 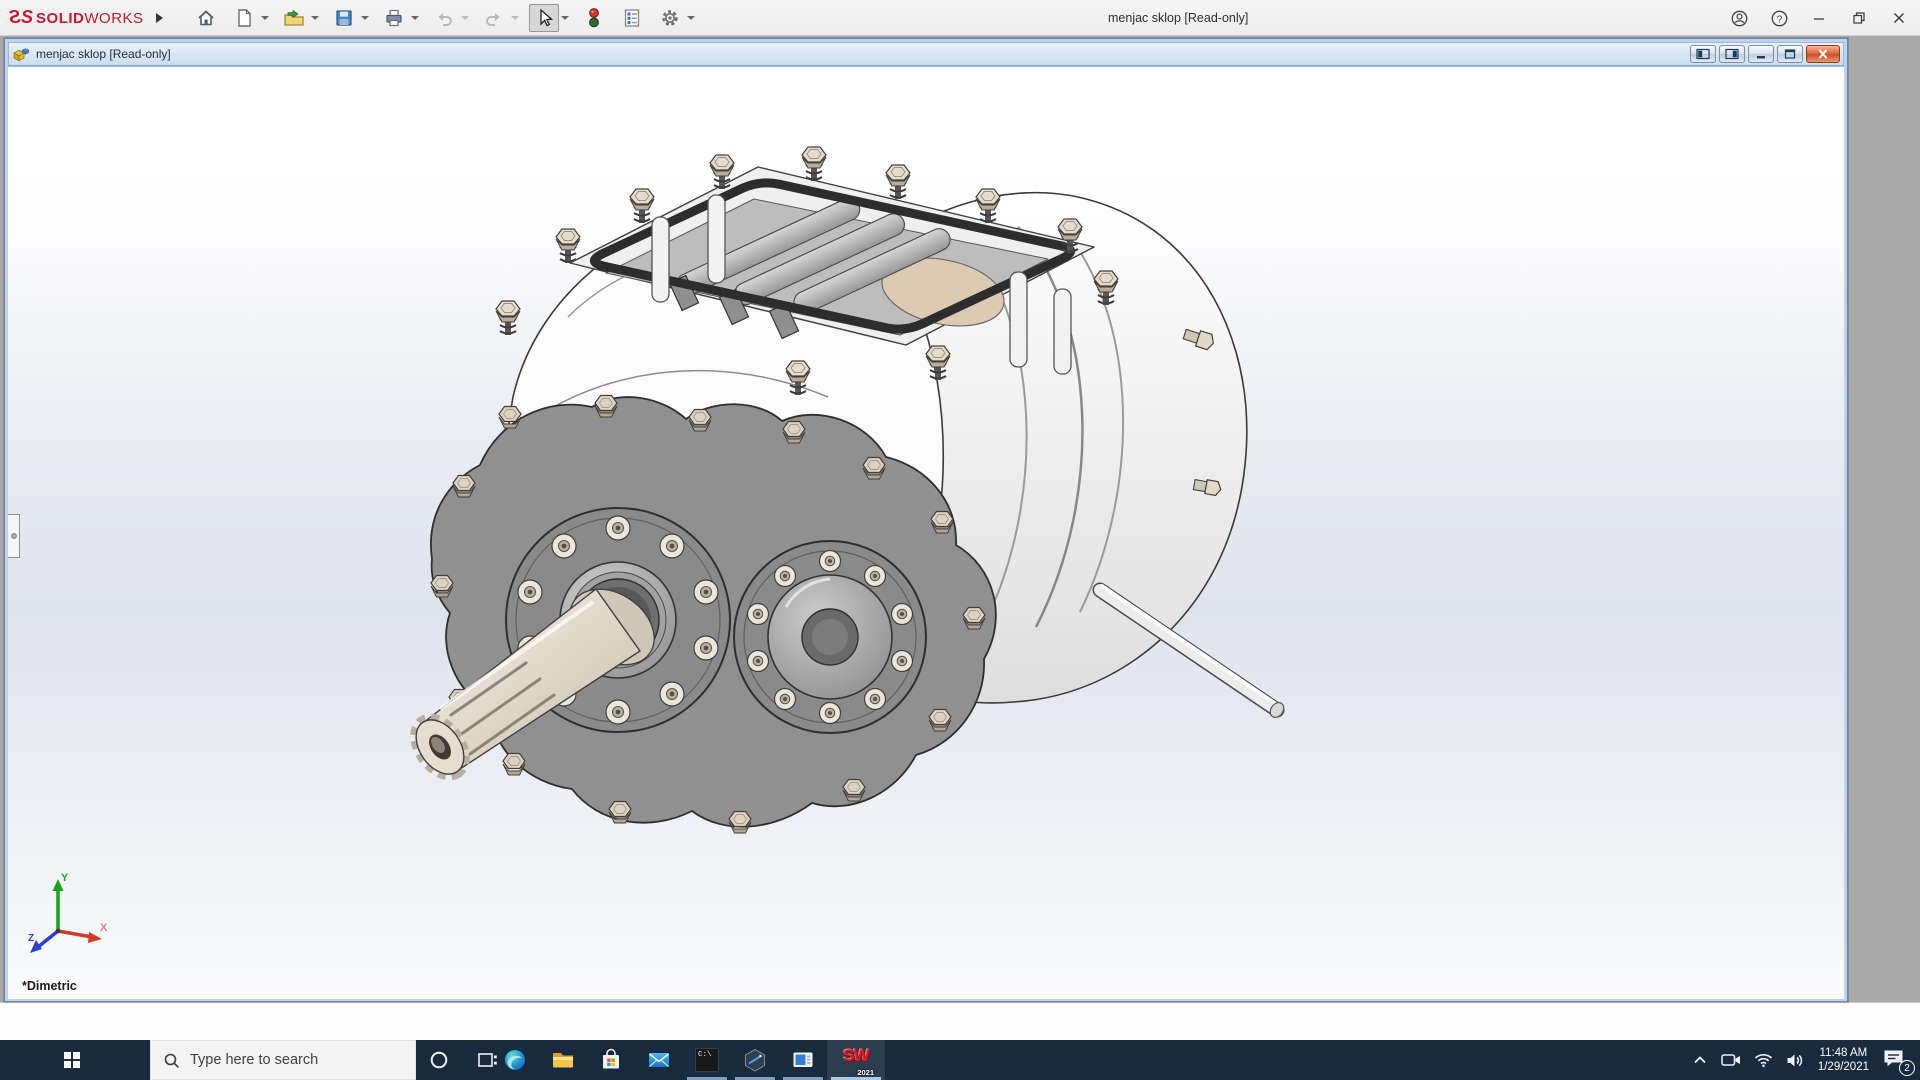 What do you see at coordinates (21, 54) in the screenshot?
I see `assembly-document-icon` at bounding box center [21, 54].